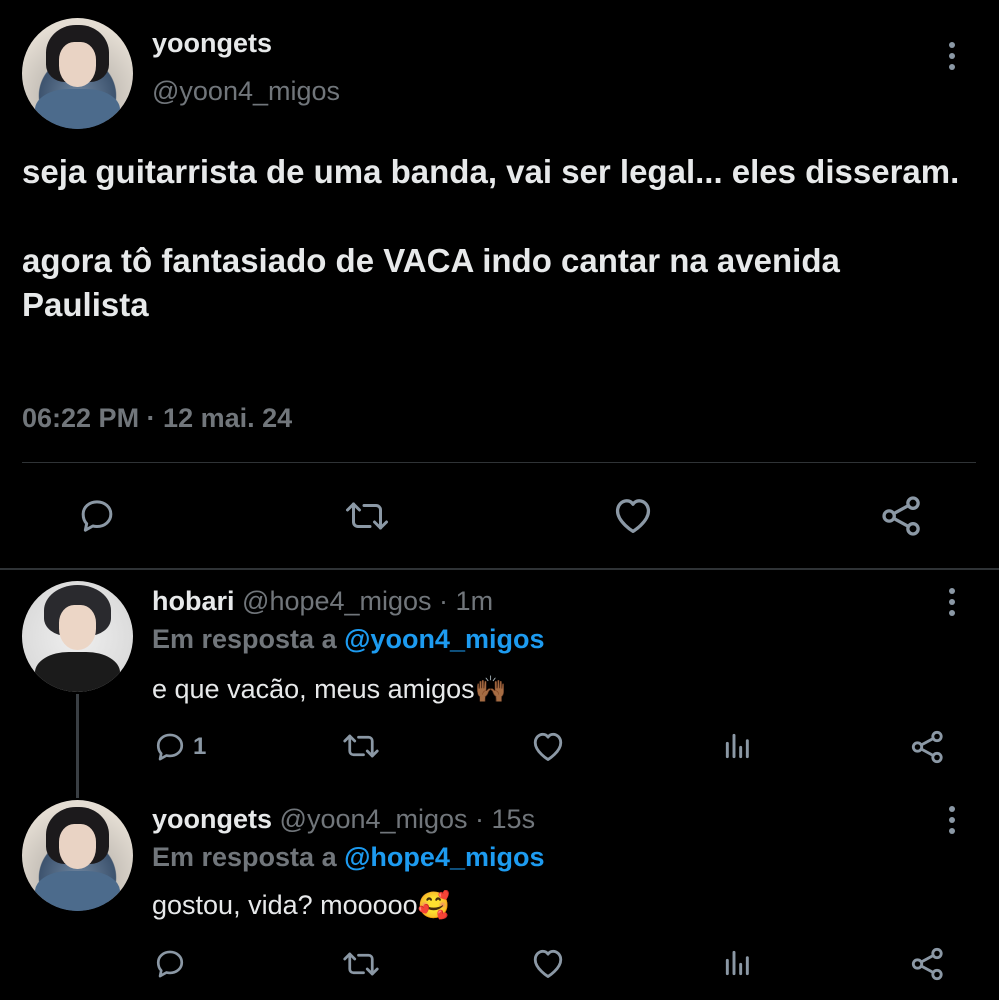 The height and width of the screenshot is (1000, 999). Describe the element at coordinates (193, 601) in the screenshot. I see `display-name: hobari` at that location.